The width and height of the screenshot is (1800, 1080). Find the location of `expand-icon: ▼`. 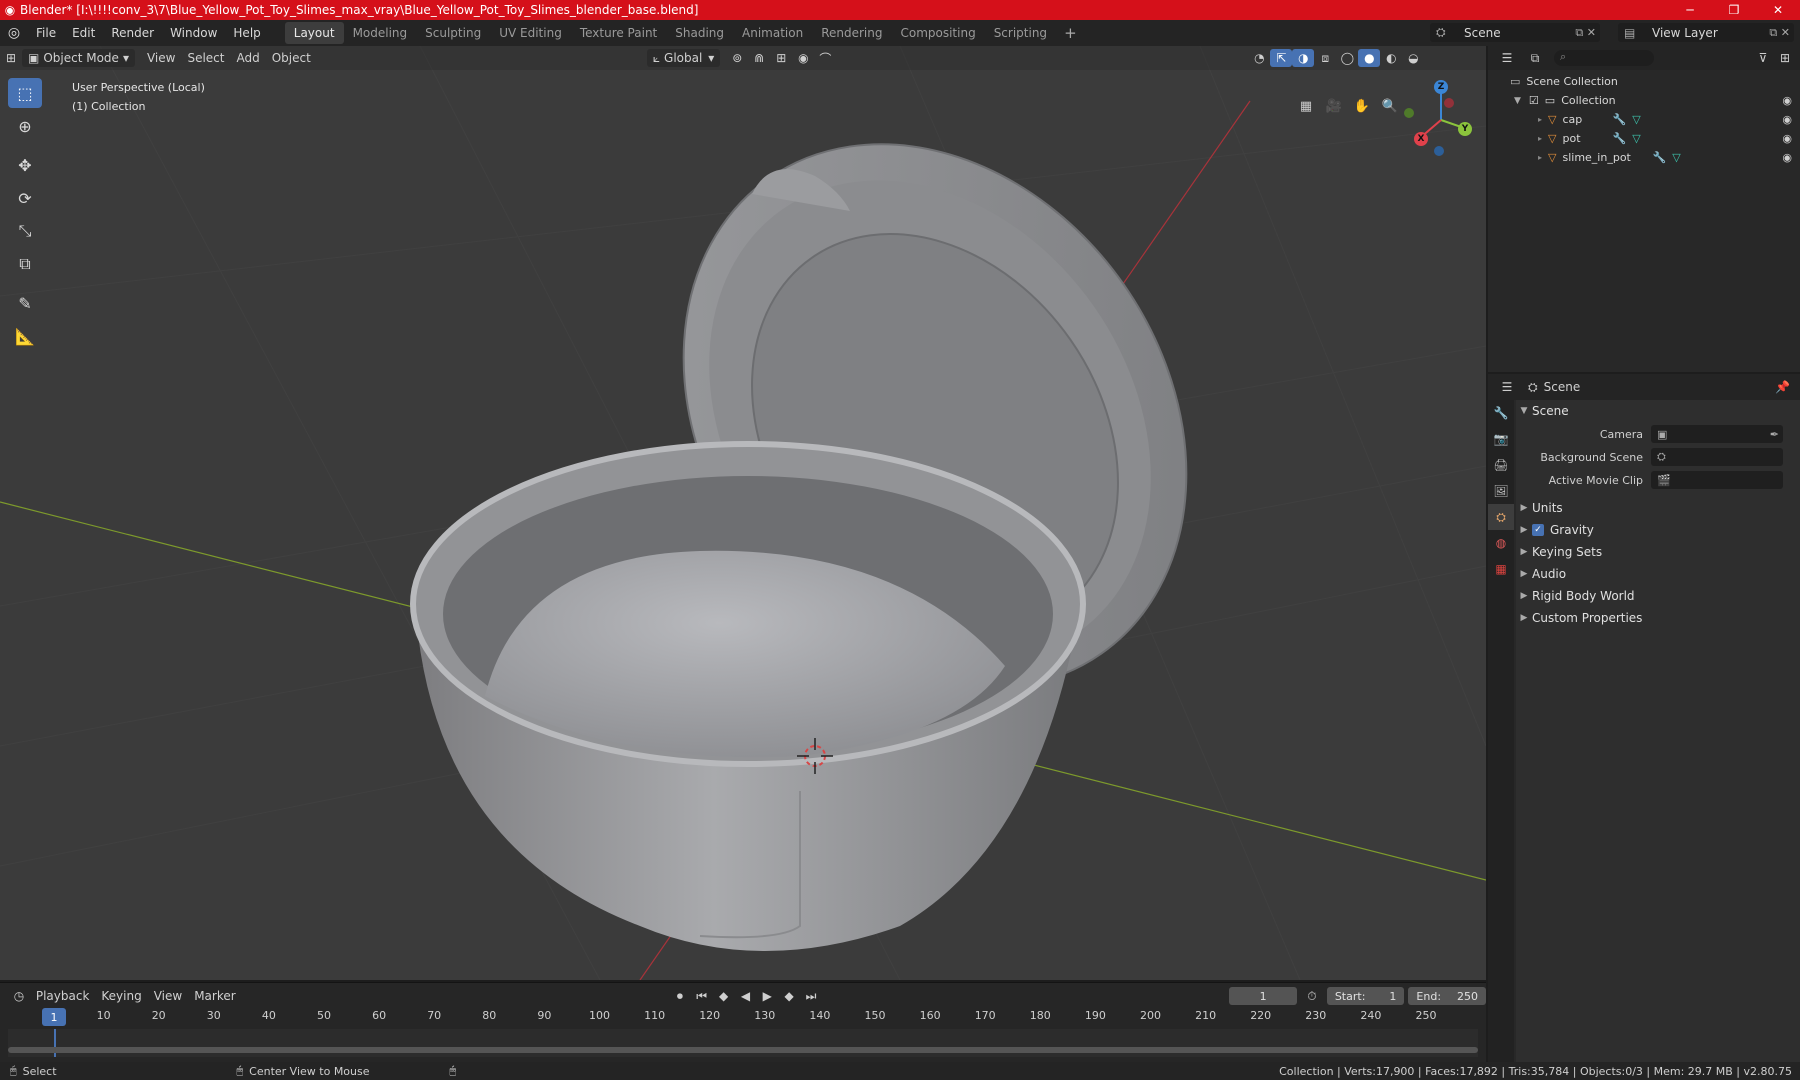

expand-icon: ▼ is located at coordinates (1517, 101).